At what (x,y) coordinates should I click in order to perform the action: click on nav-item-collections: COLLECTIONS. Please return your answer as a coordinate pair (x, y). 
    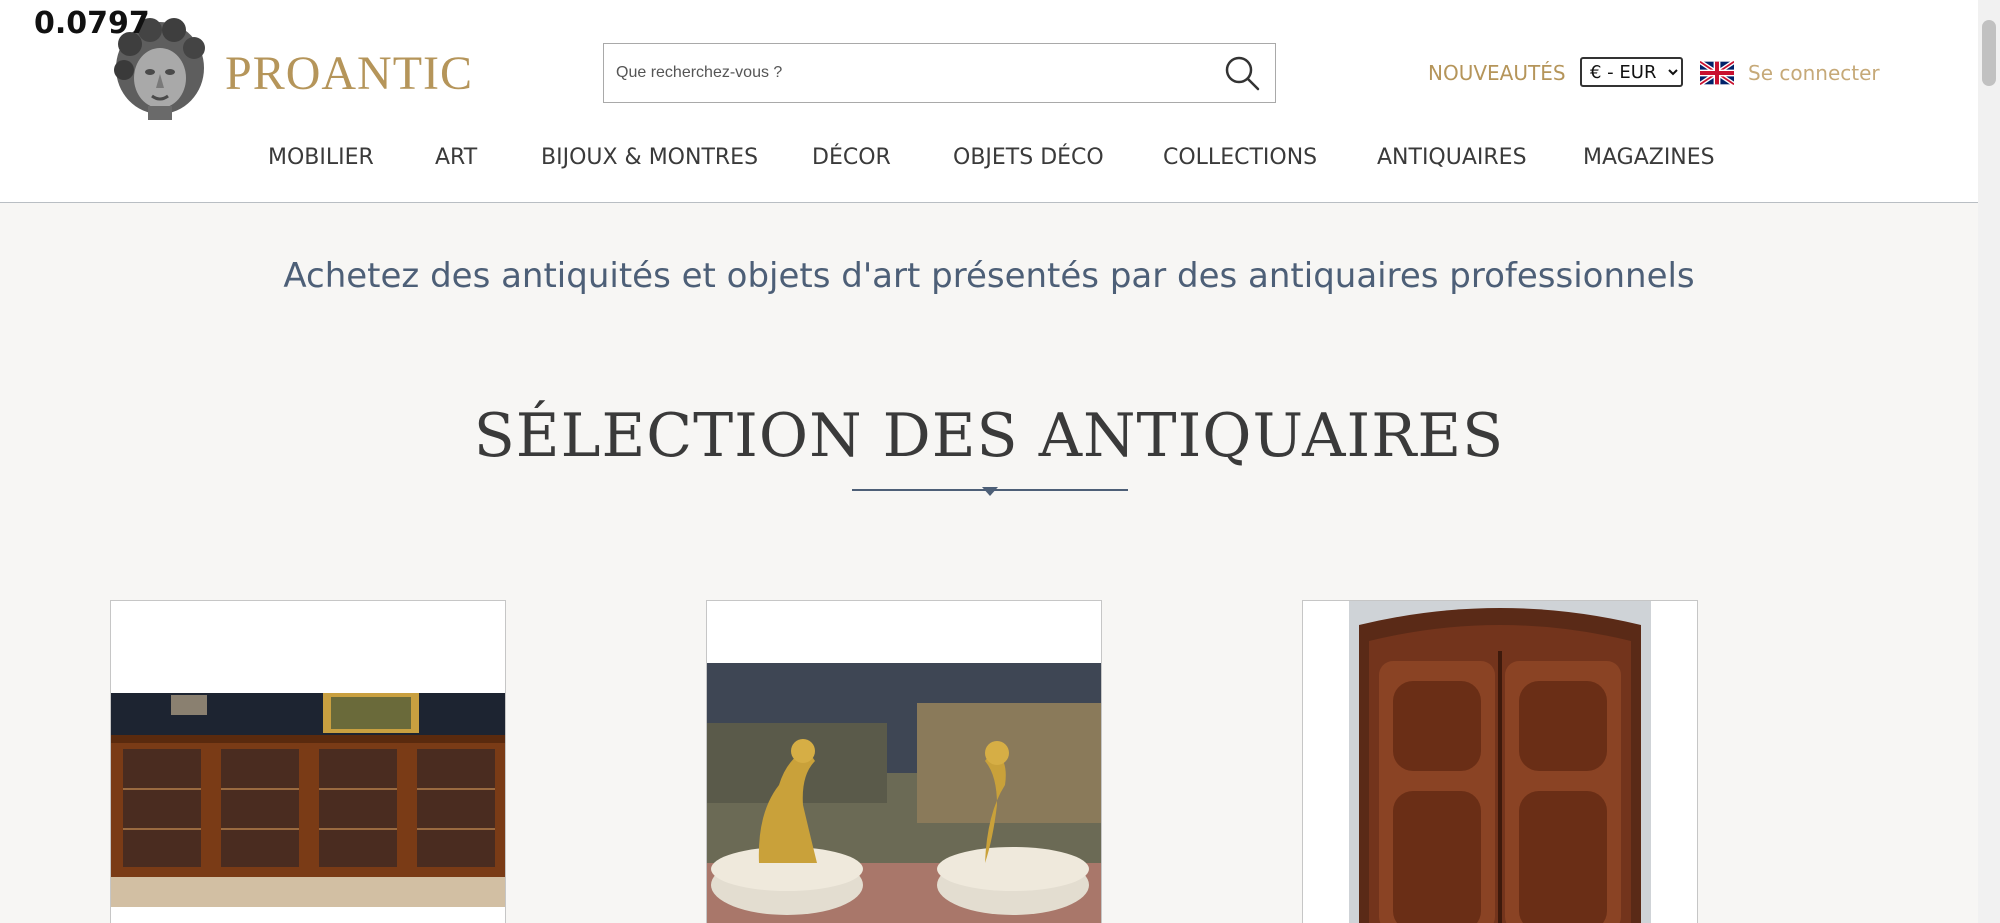
    Looking at the image, I should click on (1240, 157).